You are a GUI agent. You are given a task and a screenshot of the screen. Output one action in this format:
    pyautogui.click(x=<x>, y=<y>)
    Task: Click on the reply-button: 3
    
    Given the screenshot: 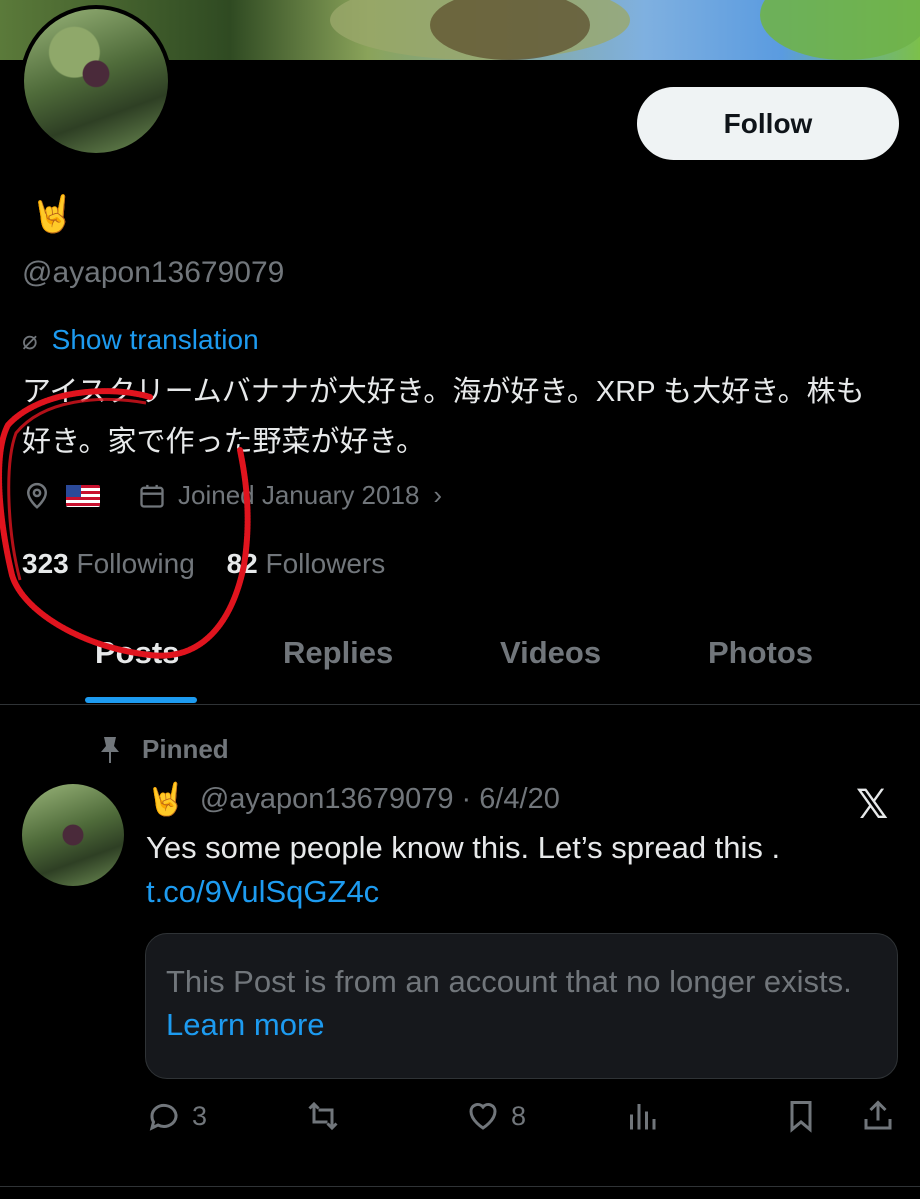 What is the action you would take?
    pyautogui.click(x=176, y=1116)
    